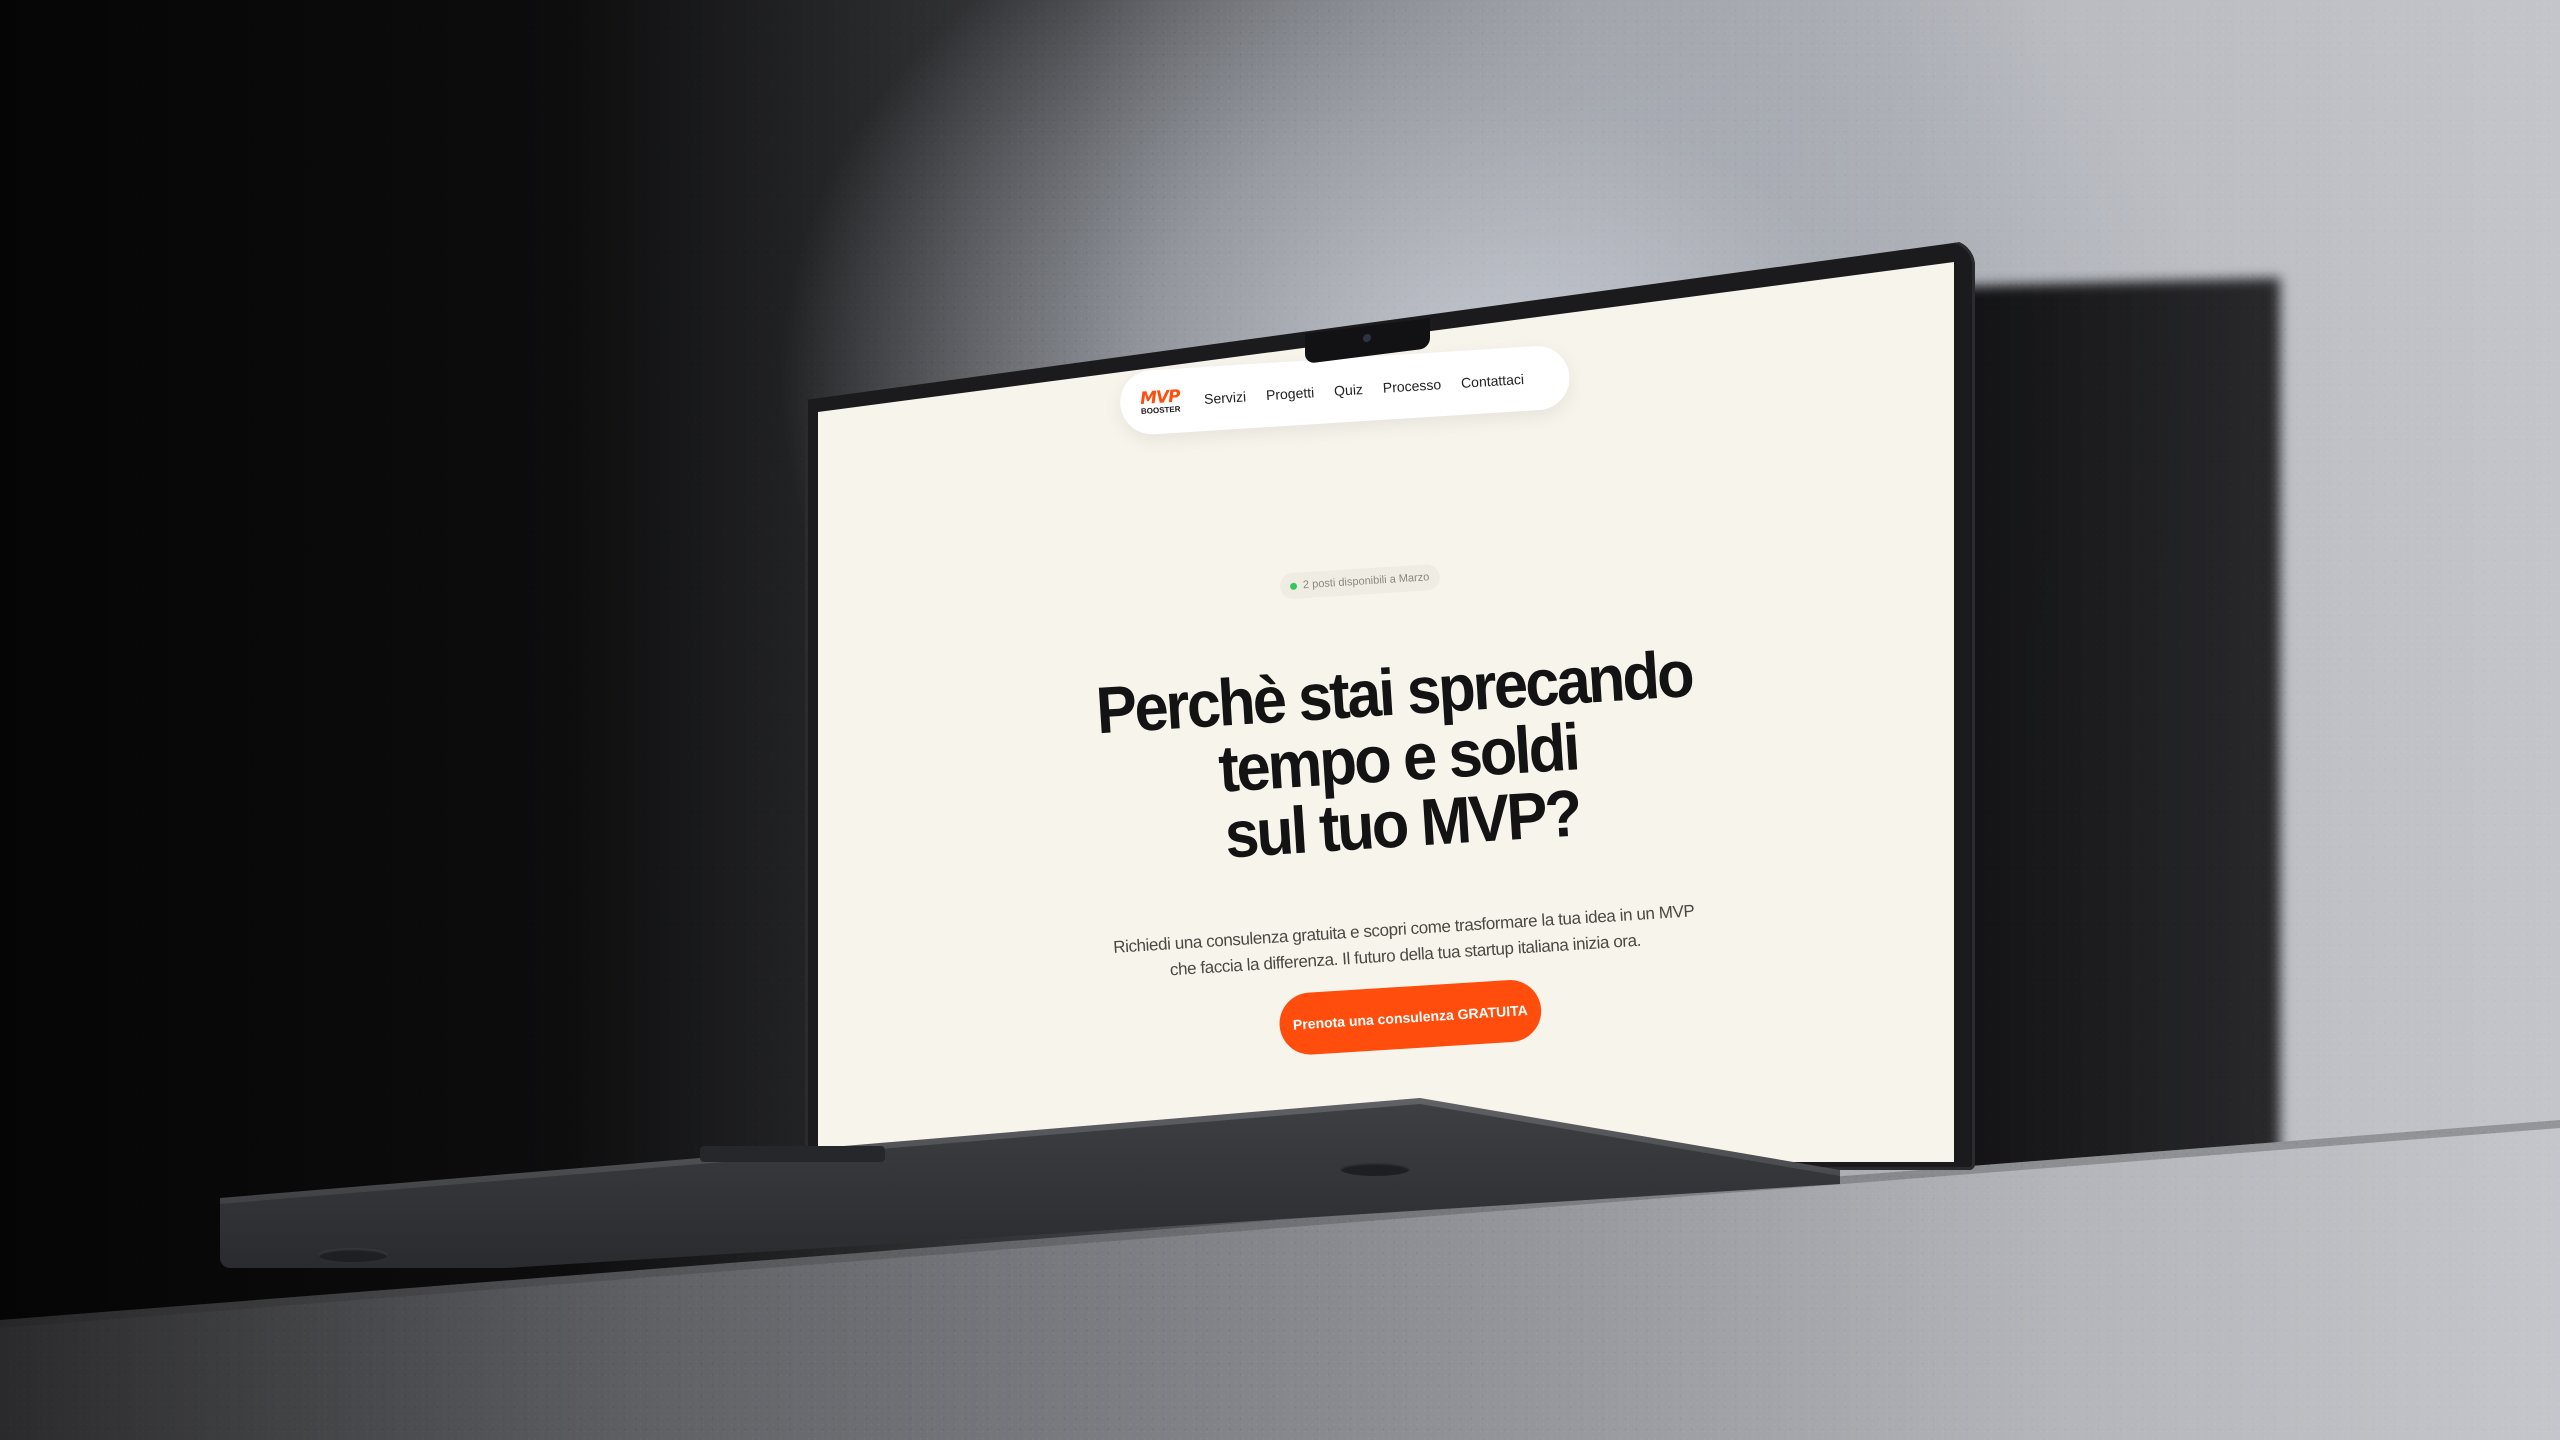 This screenshot has height=1440, width=2560. Describe the element at coordinates (1411, 386) in the screenshot. I see `nav-link-processo: Processo` at that location.